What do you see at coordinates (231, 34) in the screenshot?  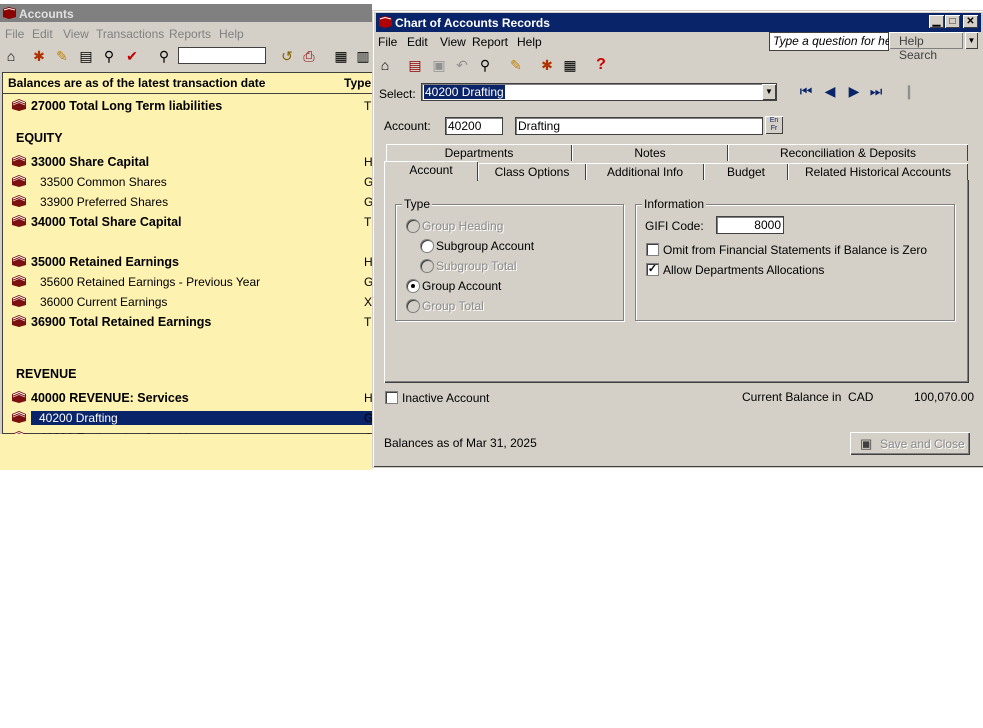 I see `menu-help: Help` at bounding box center [231, 34].